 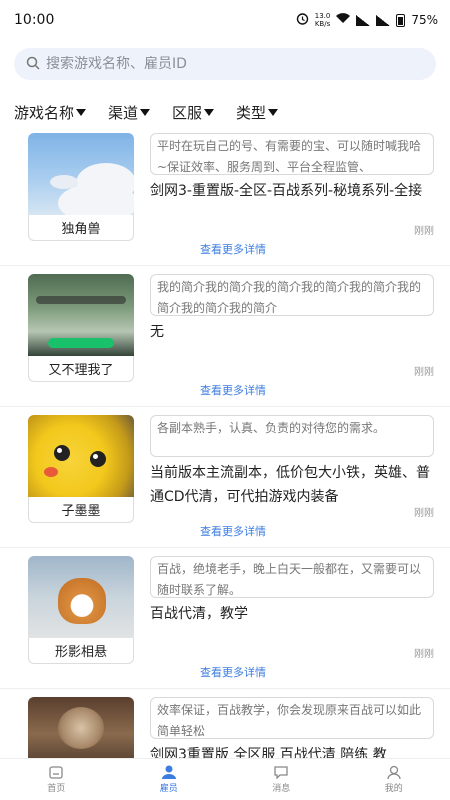 What do you see at coordinates (424, 20) in the screenshot?
I see `battery-level: 75%` at bounding box center [424, 20].